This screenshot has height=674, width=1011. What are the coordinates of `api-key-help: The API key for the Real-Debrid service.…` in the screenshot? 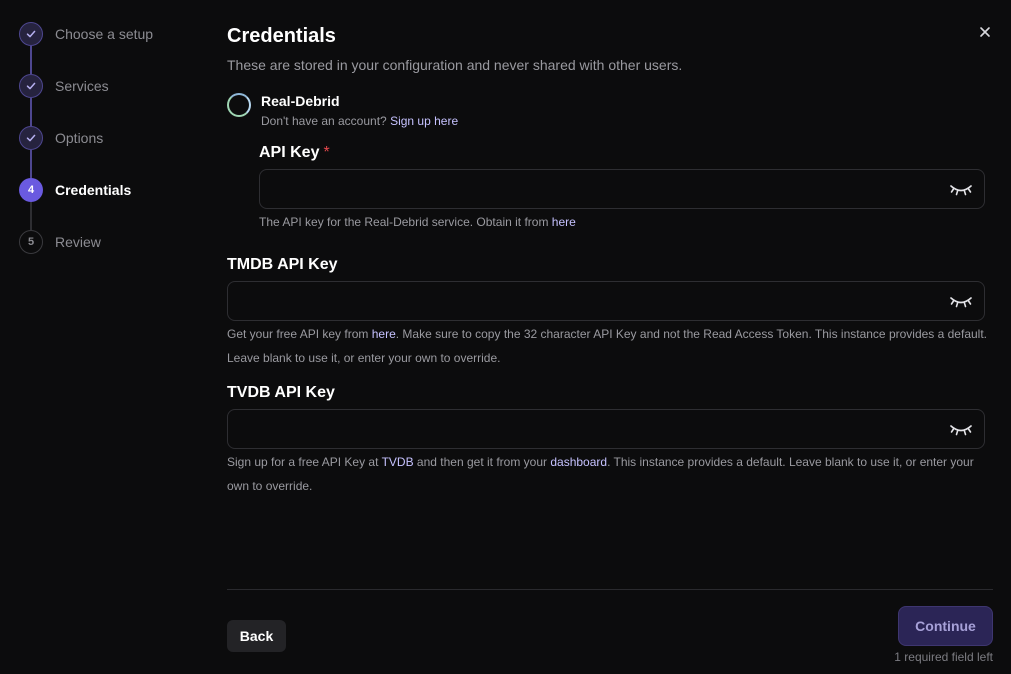 It's located at (622, 222).